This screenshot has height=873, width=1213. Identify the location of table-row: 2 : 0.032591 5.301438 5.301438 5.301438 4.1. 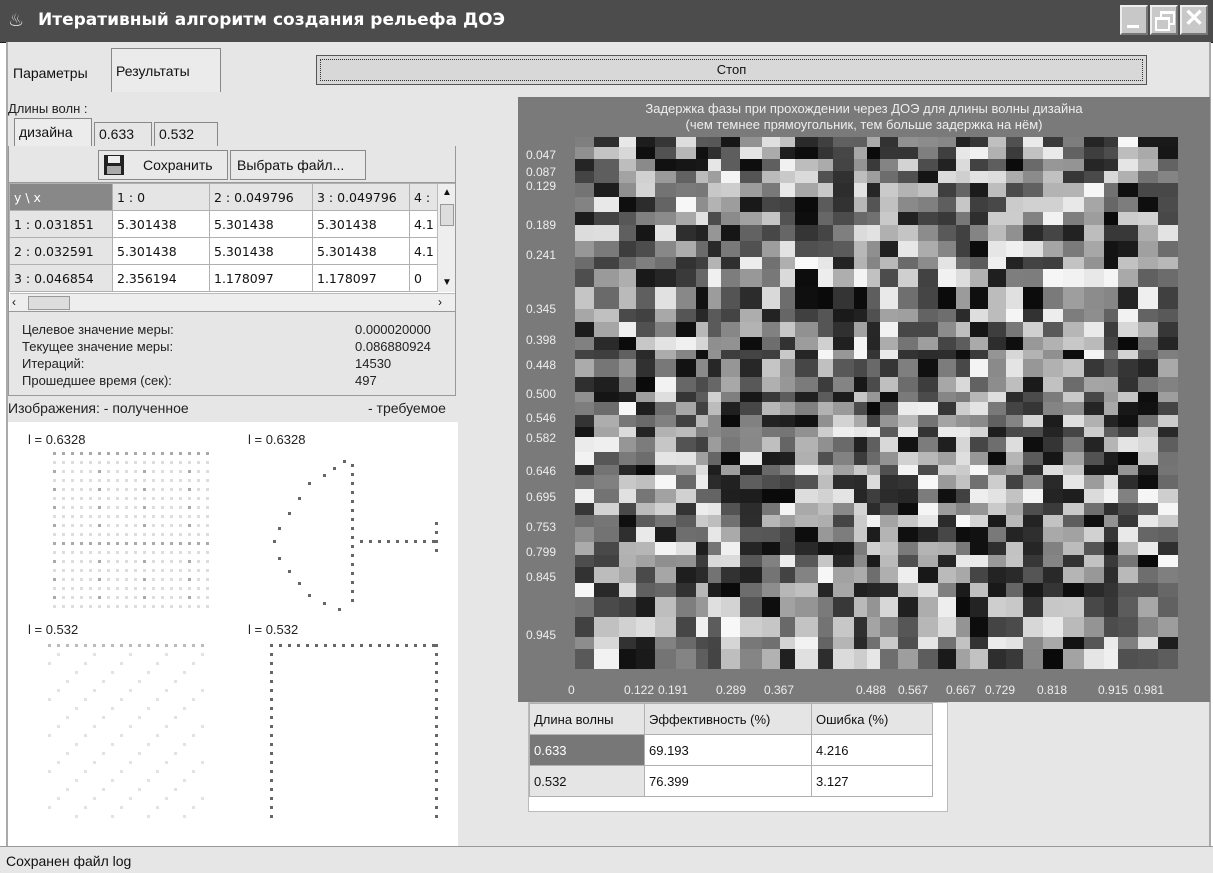
(232, 251).